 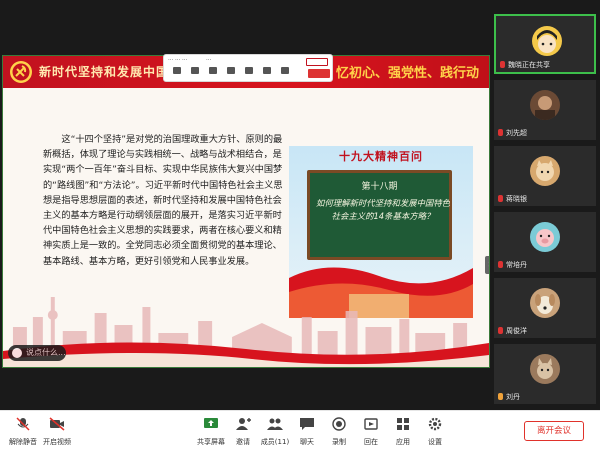 I want to click on participant-name: 常培丹, so click(x=512, y=265).